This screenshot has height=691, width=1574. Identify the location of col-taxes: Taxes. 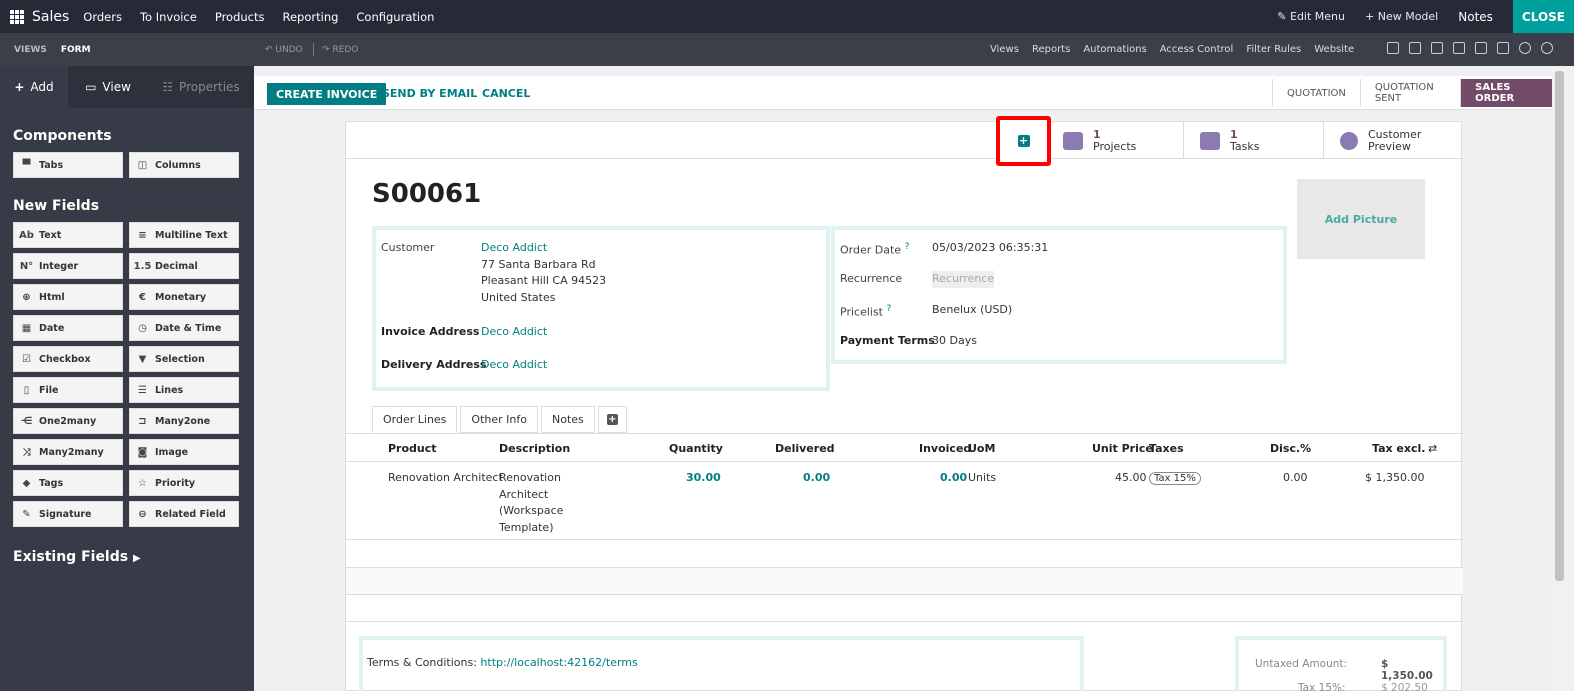
(1166, 448).